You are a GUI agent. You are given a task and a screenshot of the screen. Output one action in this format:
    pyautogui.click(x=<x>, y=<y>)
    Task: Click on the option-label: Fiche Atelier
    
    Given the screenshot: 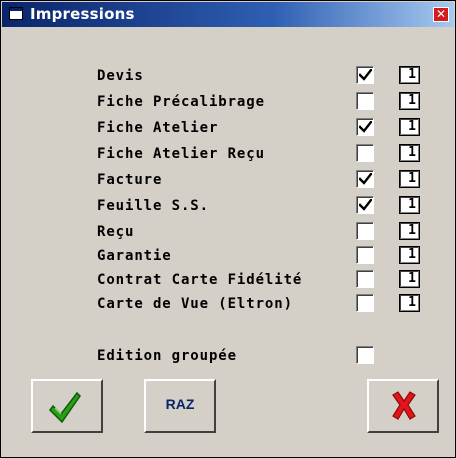 What is the action you would take?
    pyautogui.click(x=158, y=128)
    